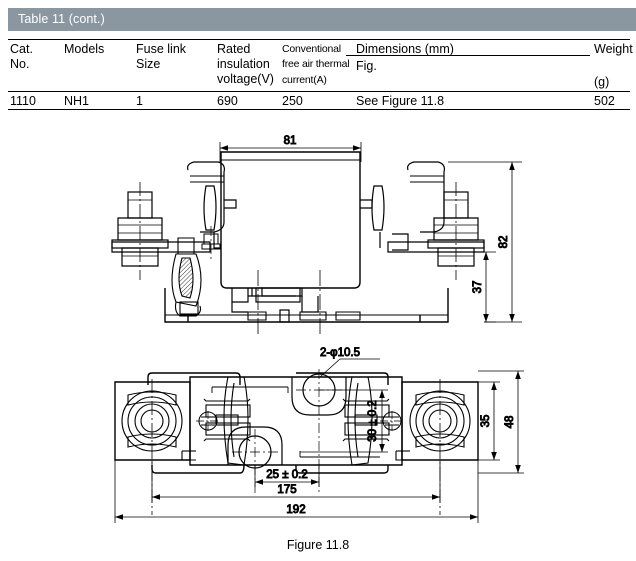 The image size is (636, 561). What do you see at coordinates (322, 19) in the screenshot?
I see `table-title-bar: Table 11 (cont.)` at bounding box center [322, 19].